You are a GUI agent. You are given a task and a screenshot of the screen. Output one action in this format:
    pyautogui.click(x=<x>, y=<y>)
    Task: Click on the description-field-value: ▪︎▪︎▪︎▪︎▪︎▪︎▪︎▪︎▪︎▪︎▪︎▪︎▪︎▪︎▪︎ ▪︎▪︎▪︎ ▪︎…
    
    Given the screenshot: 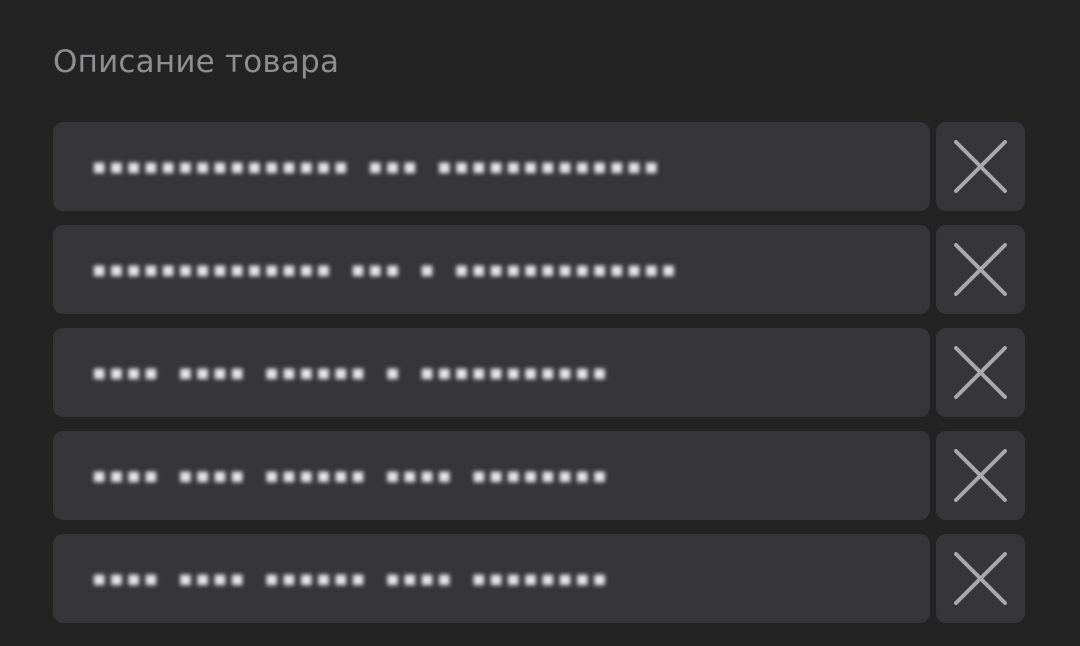 What is the action you would take?
    pyautogui.click(x=376, y=166)
    